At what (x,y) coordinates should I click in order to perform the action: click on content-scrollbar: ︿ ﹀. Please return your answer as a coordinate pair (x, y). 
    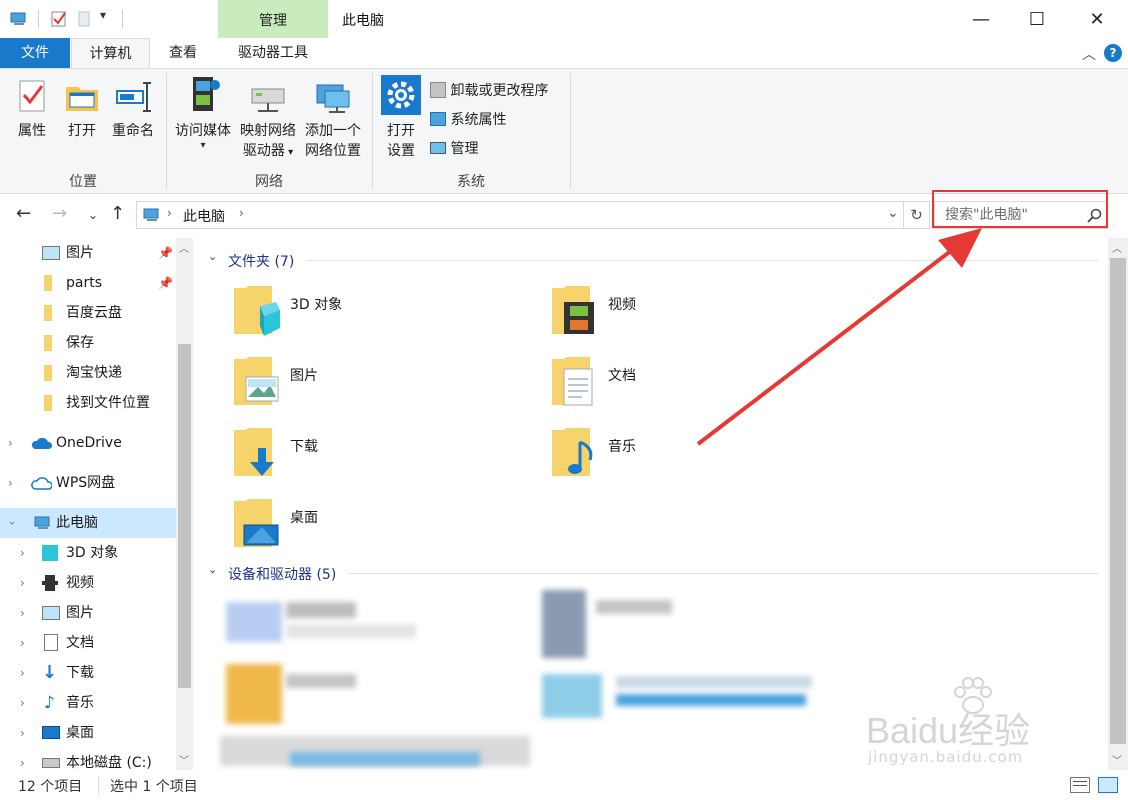
    Looking at the image, I should click on (1118, 504).